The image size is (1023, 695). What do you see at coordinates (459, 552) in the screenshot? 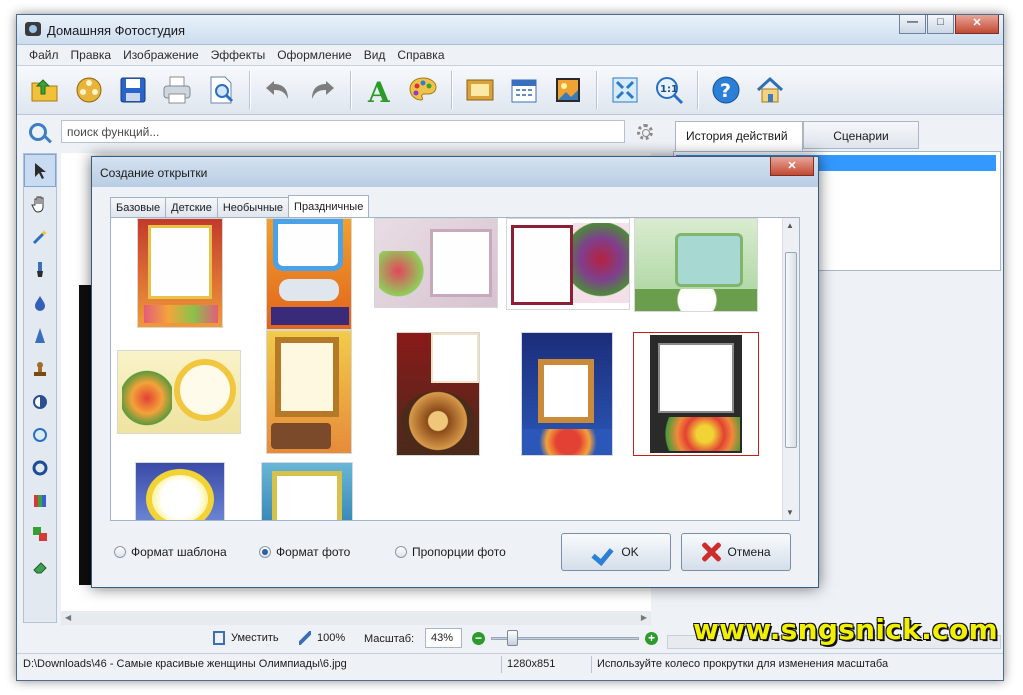
I see `option-label: Пропорции фото` at bounding box center [459, 552].